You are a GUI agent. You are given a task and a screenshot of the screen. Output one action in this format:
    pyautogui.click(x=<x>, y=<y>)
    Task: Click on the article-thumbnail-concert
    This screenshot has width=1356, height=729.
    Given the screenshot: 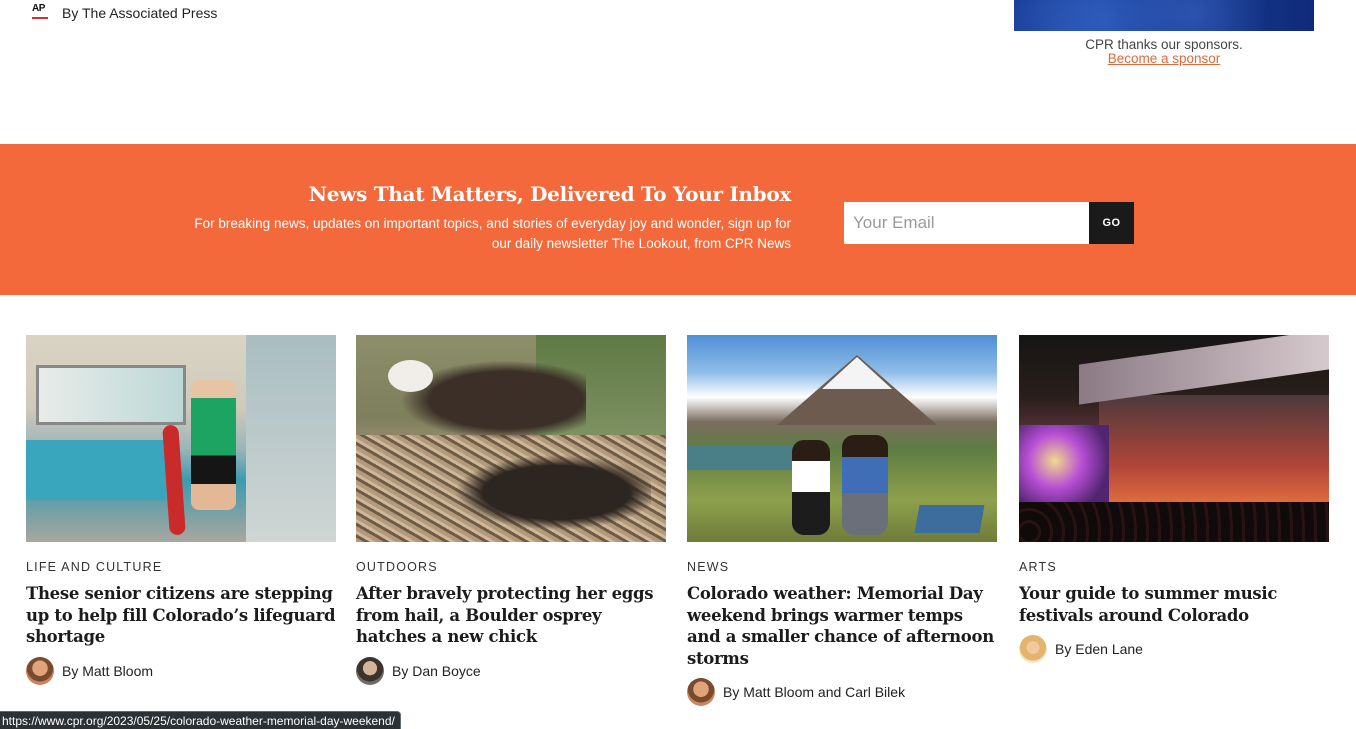 What is the action you would take?
    pyautogui.click(x=1174, y=438)
    